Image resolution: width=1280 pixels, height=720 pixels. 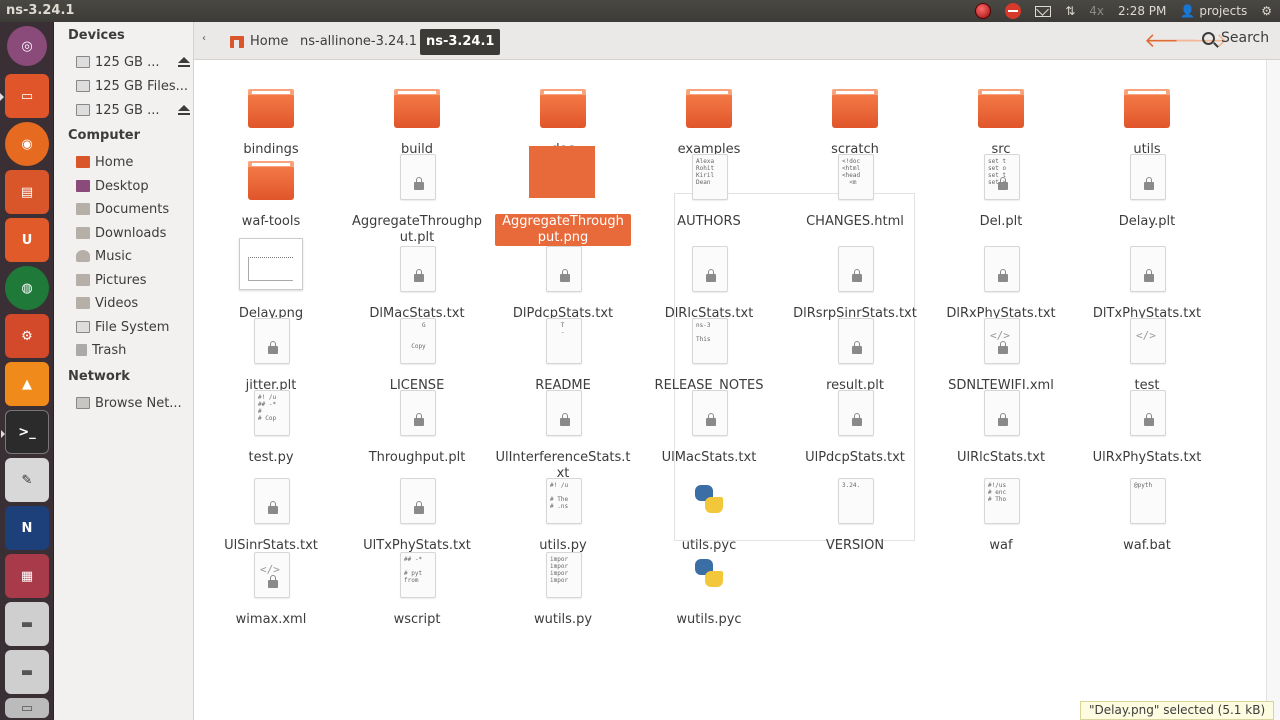 What do you see at coordinates (1177, 710) in the screenshot?
I see `status-bar: "Delay.png" selected (5.1 kB)` at bounding box center [1177, 710].